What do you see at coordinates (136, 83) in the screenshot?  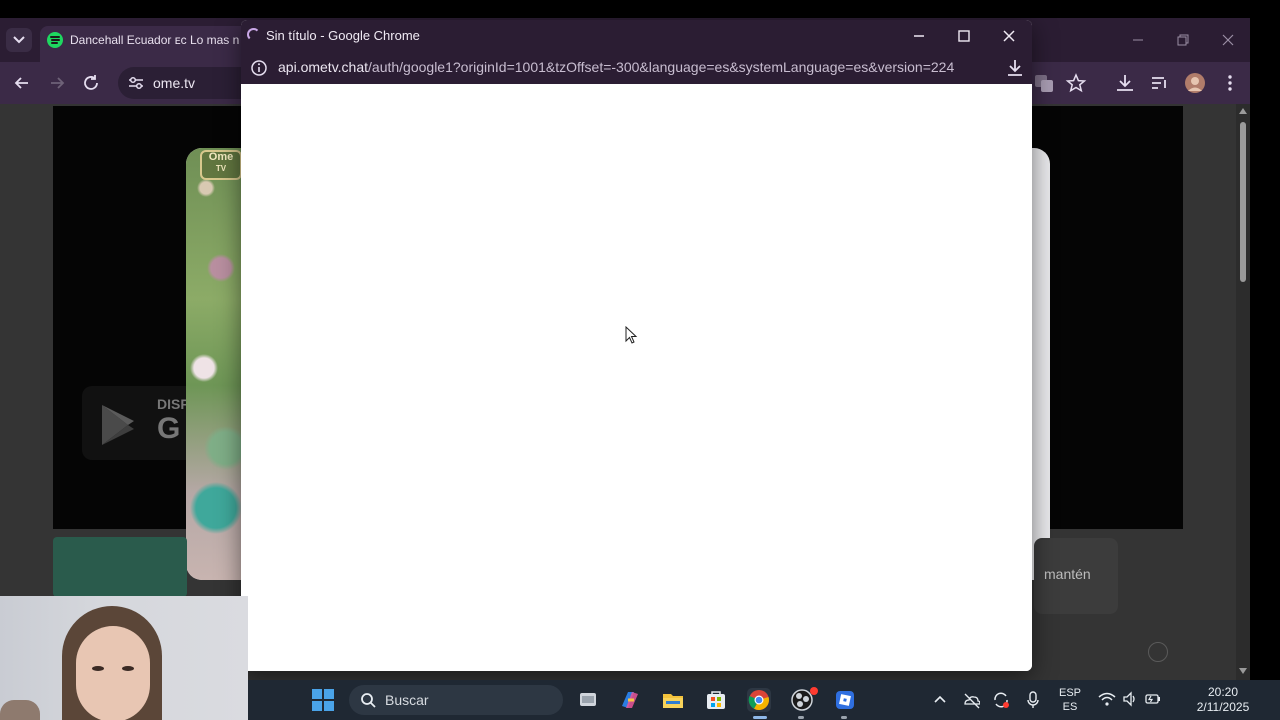 I see `site-settings-icon` at bounding box center [136, 83].